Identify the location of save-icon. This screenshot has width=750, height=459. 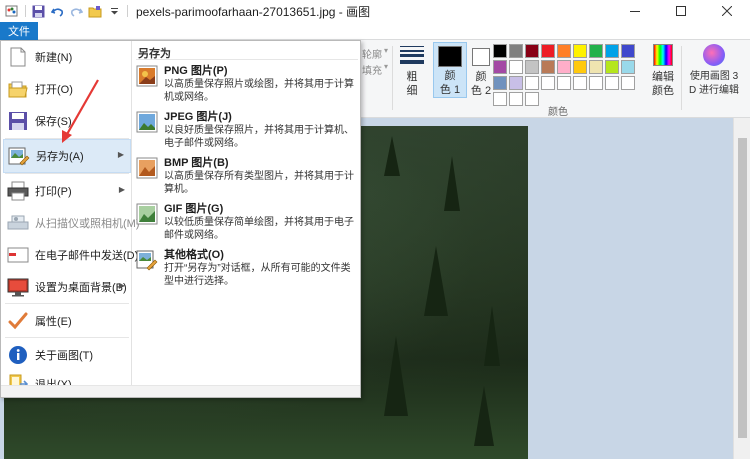
(38, 11).